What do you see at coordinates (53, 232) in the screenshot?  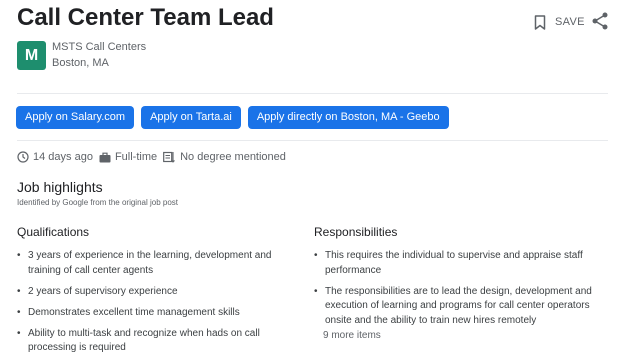 I see `qualifications-heading: Qualifications` at bounding box center [53, 232].